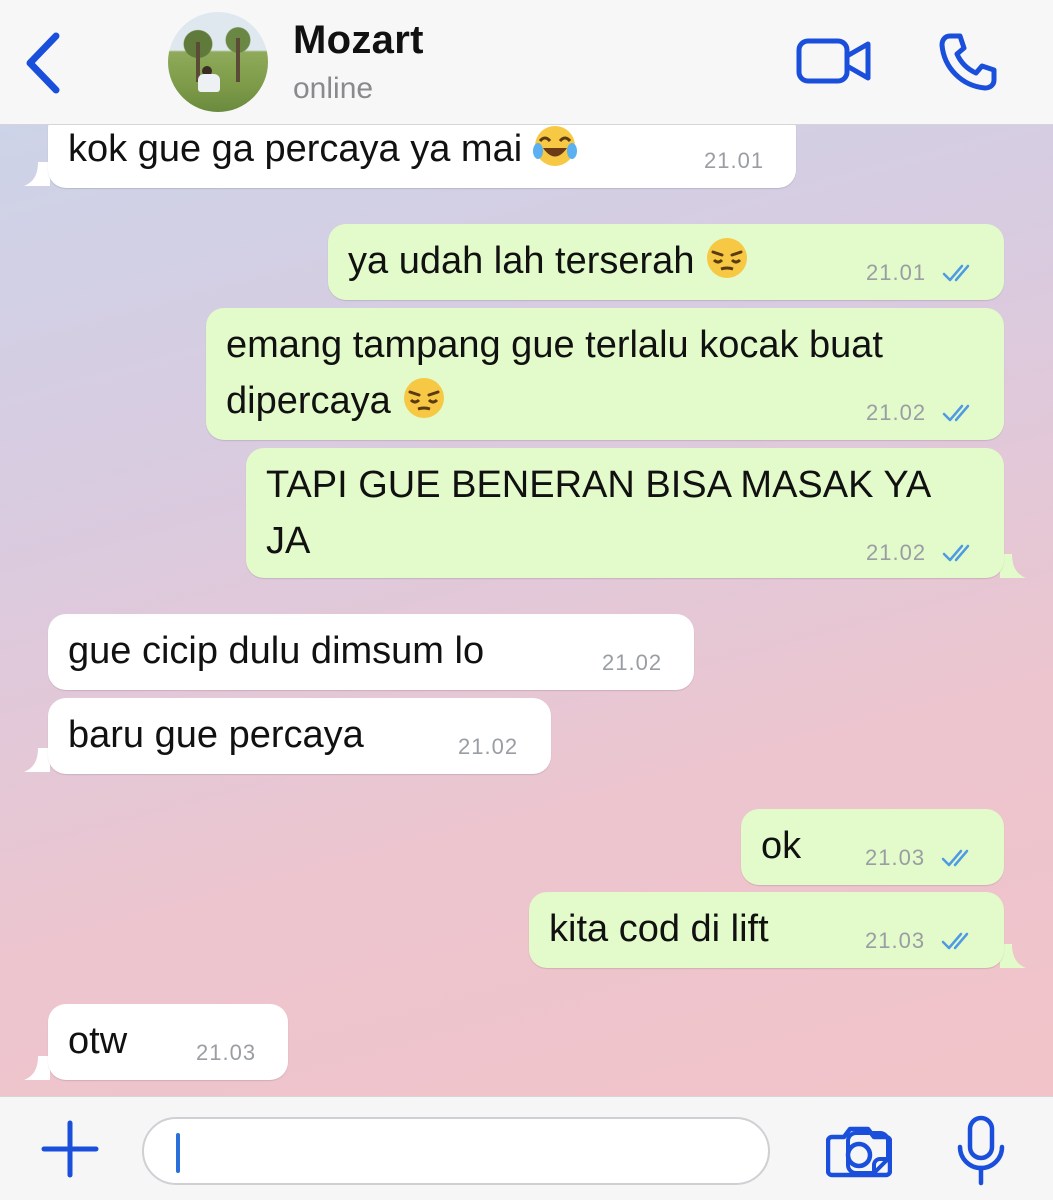  Describe the element at coordinates (218, 62) in the screenshot. I see `avatar` at that location.